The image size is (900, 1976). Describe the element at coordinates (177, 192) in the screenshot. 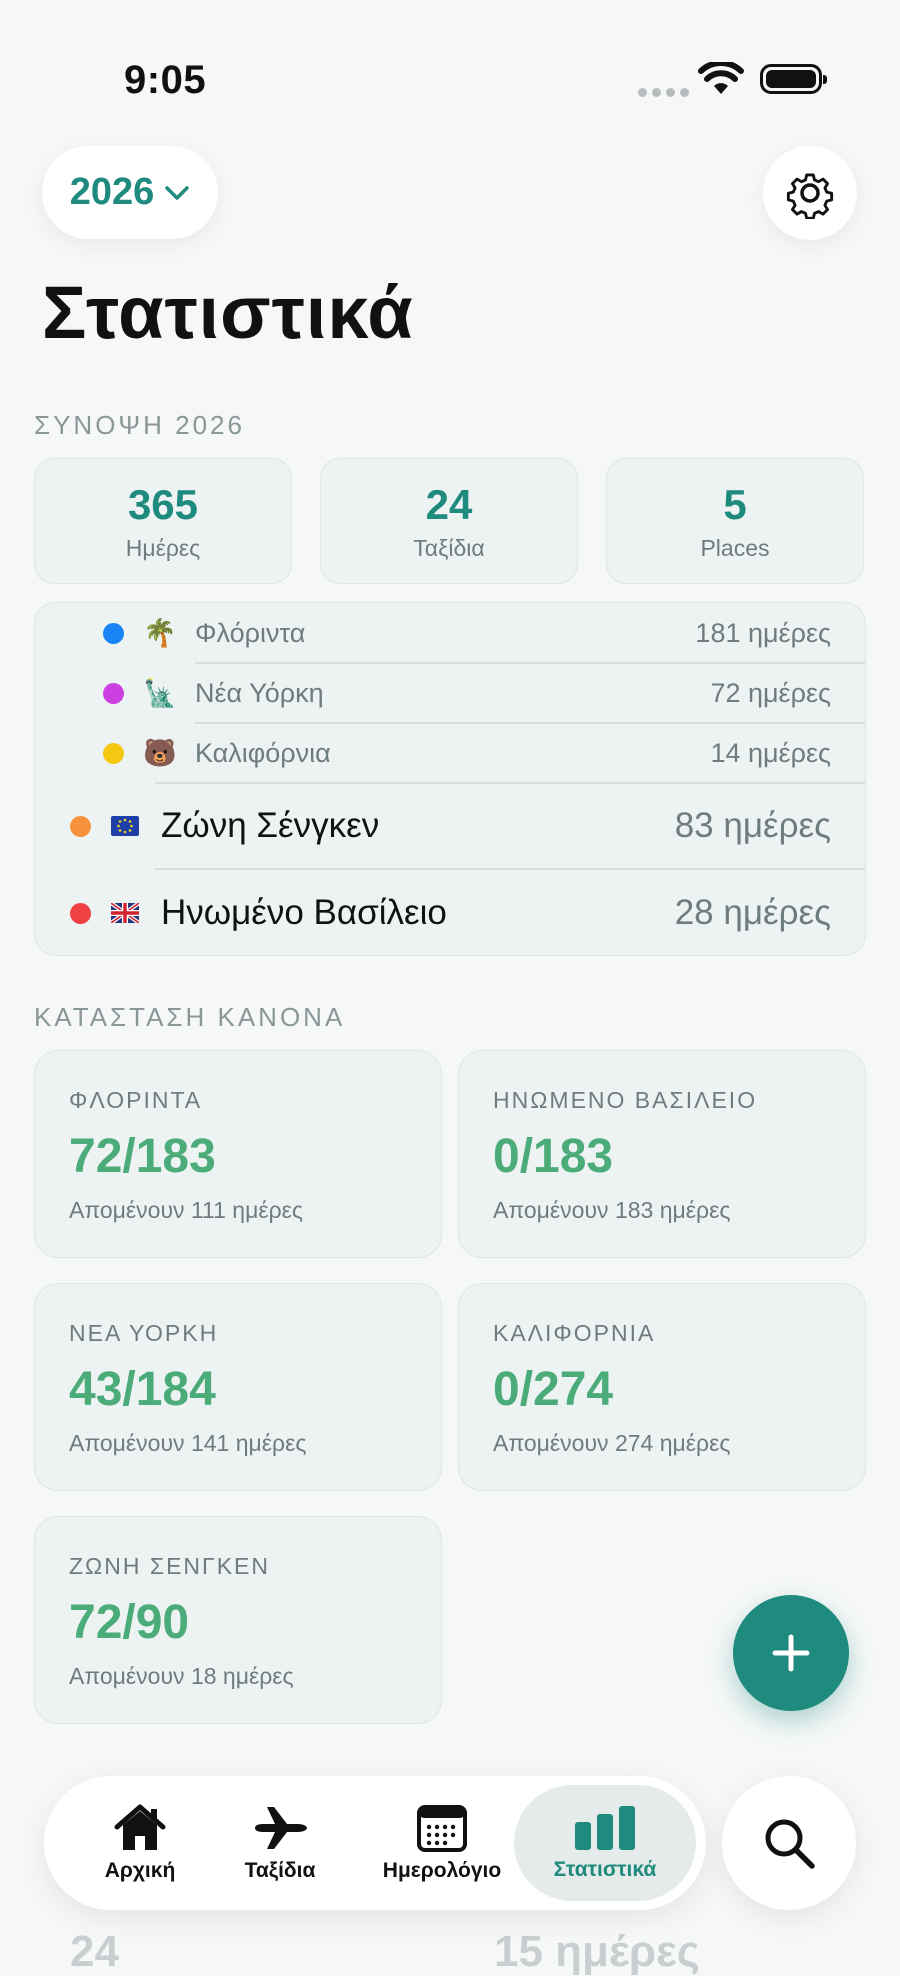

I see `chevron-down-icon` at that location.